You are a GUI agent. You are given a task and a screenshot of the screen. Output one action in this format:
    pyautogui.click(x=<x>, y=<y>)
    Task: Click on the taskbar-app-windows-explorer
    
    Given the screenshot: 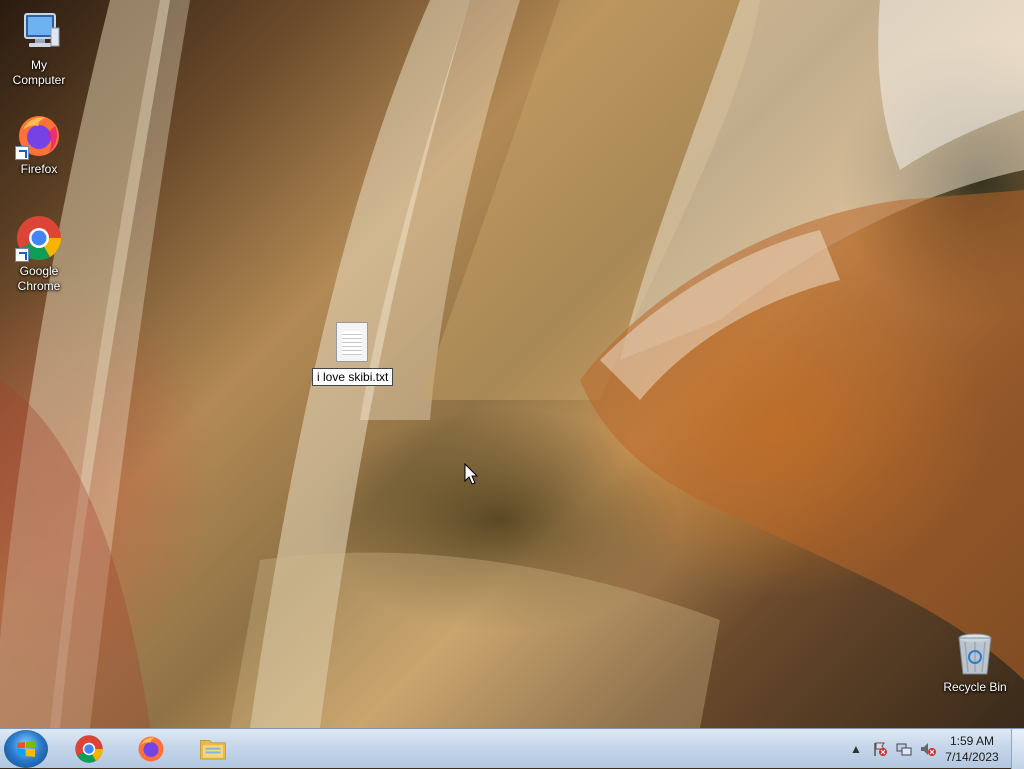 What is the action you would take?
    pyautogui.click(x=213, y=749)
    